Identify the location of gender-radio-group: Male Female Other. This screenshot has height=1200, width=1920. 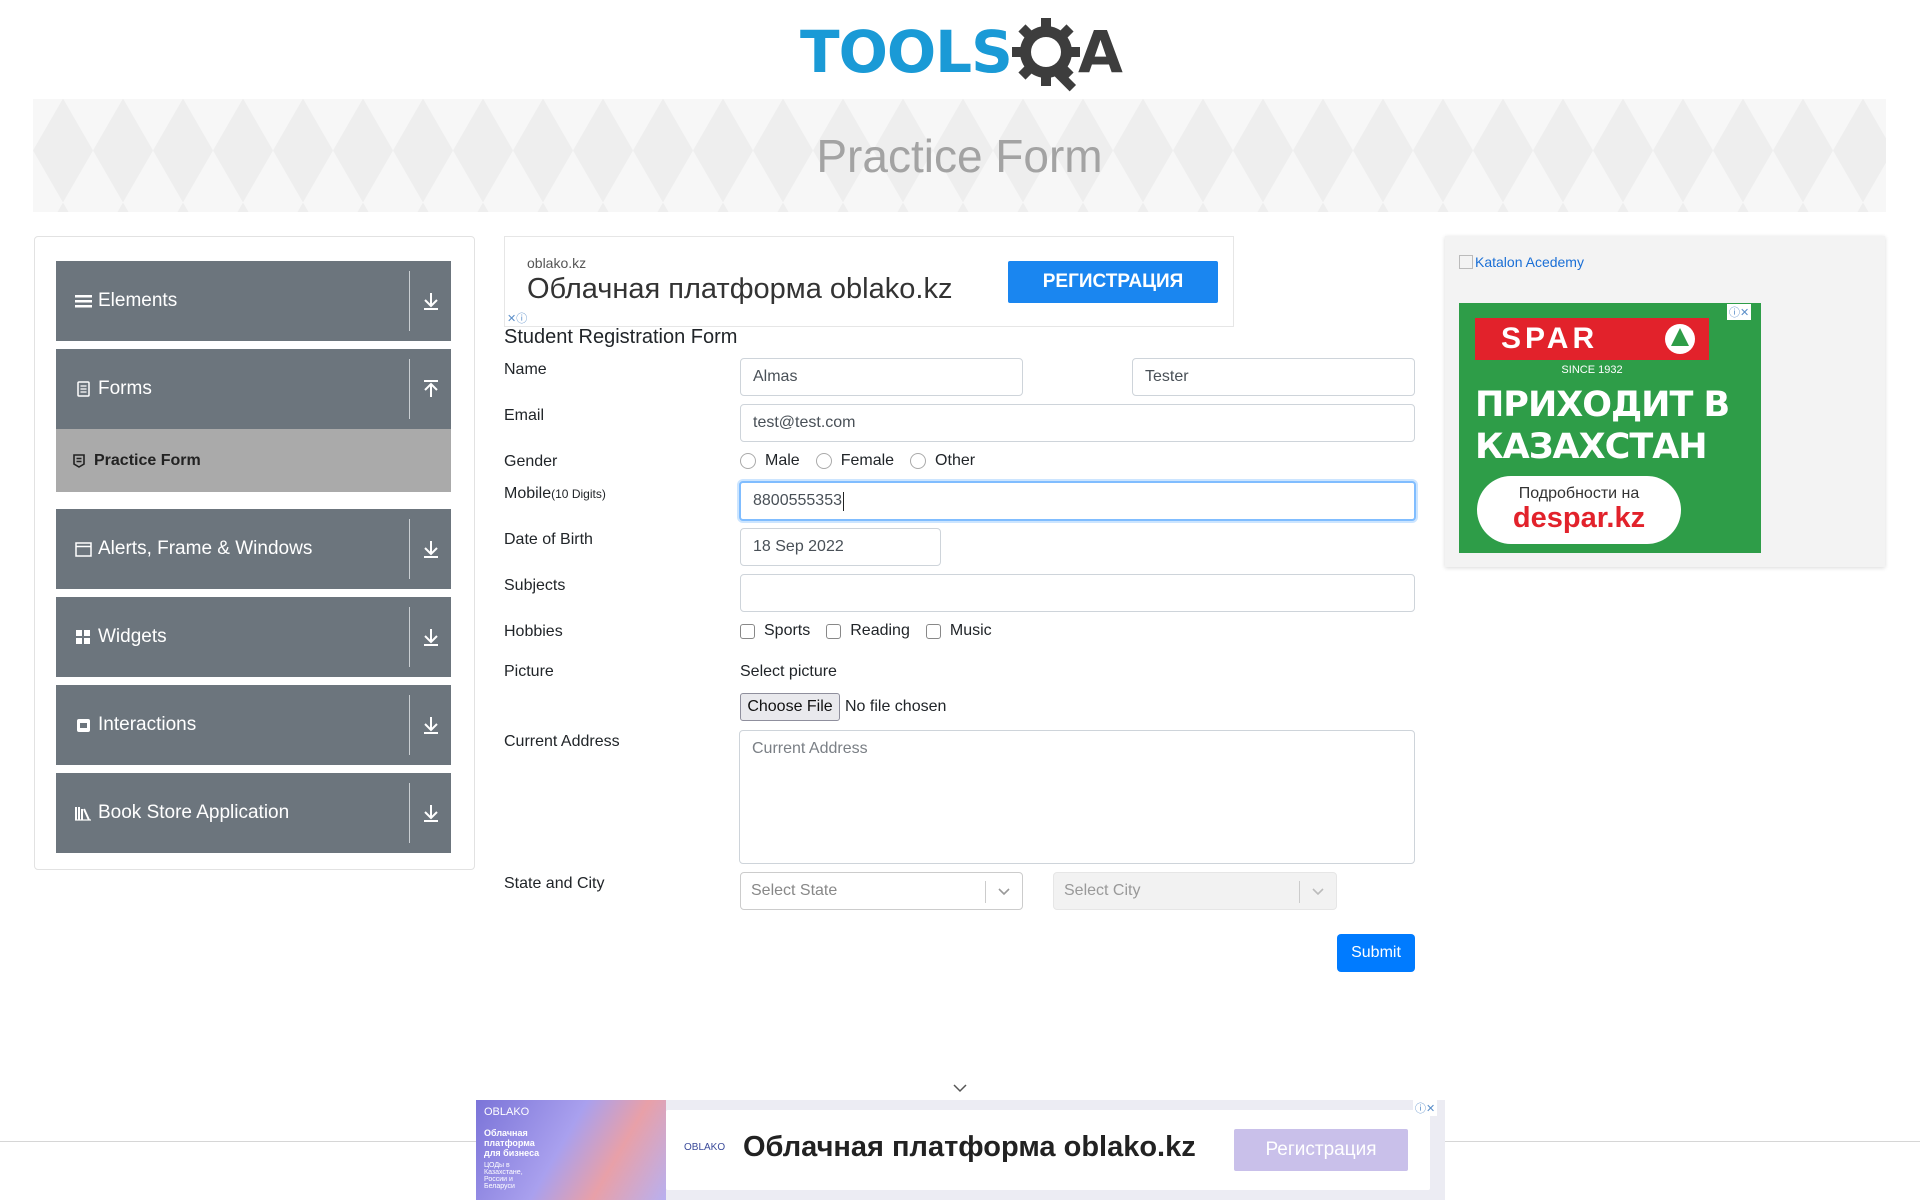
(865, 461).